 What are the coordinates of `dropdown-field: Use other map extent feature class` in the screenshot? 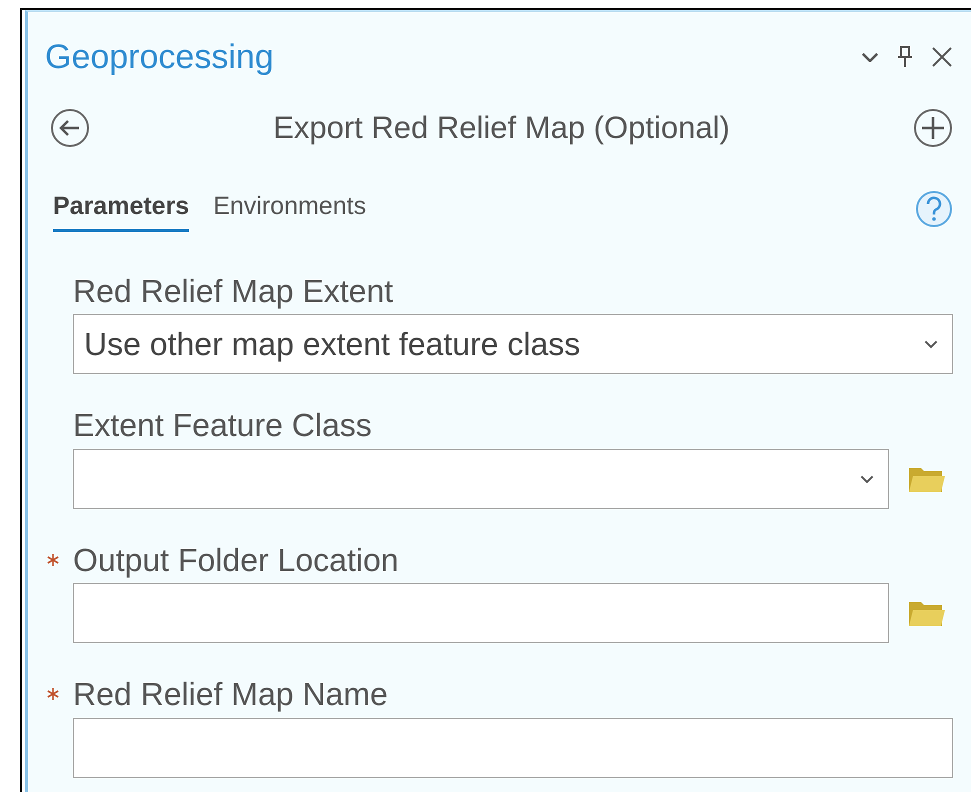 It's located at (513, 344).